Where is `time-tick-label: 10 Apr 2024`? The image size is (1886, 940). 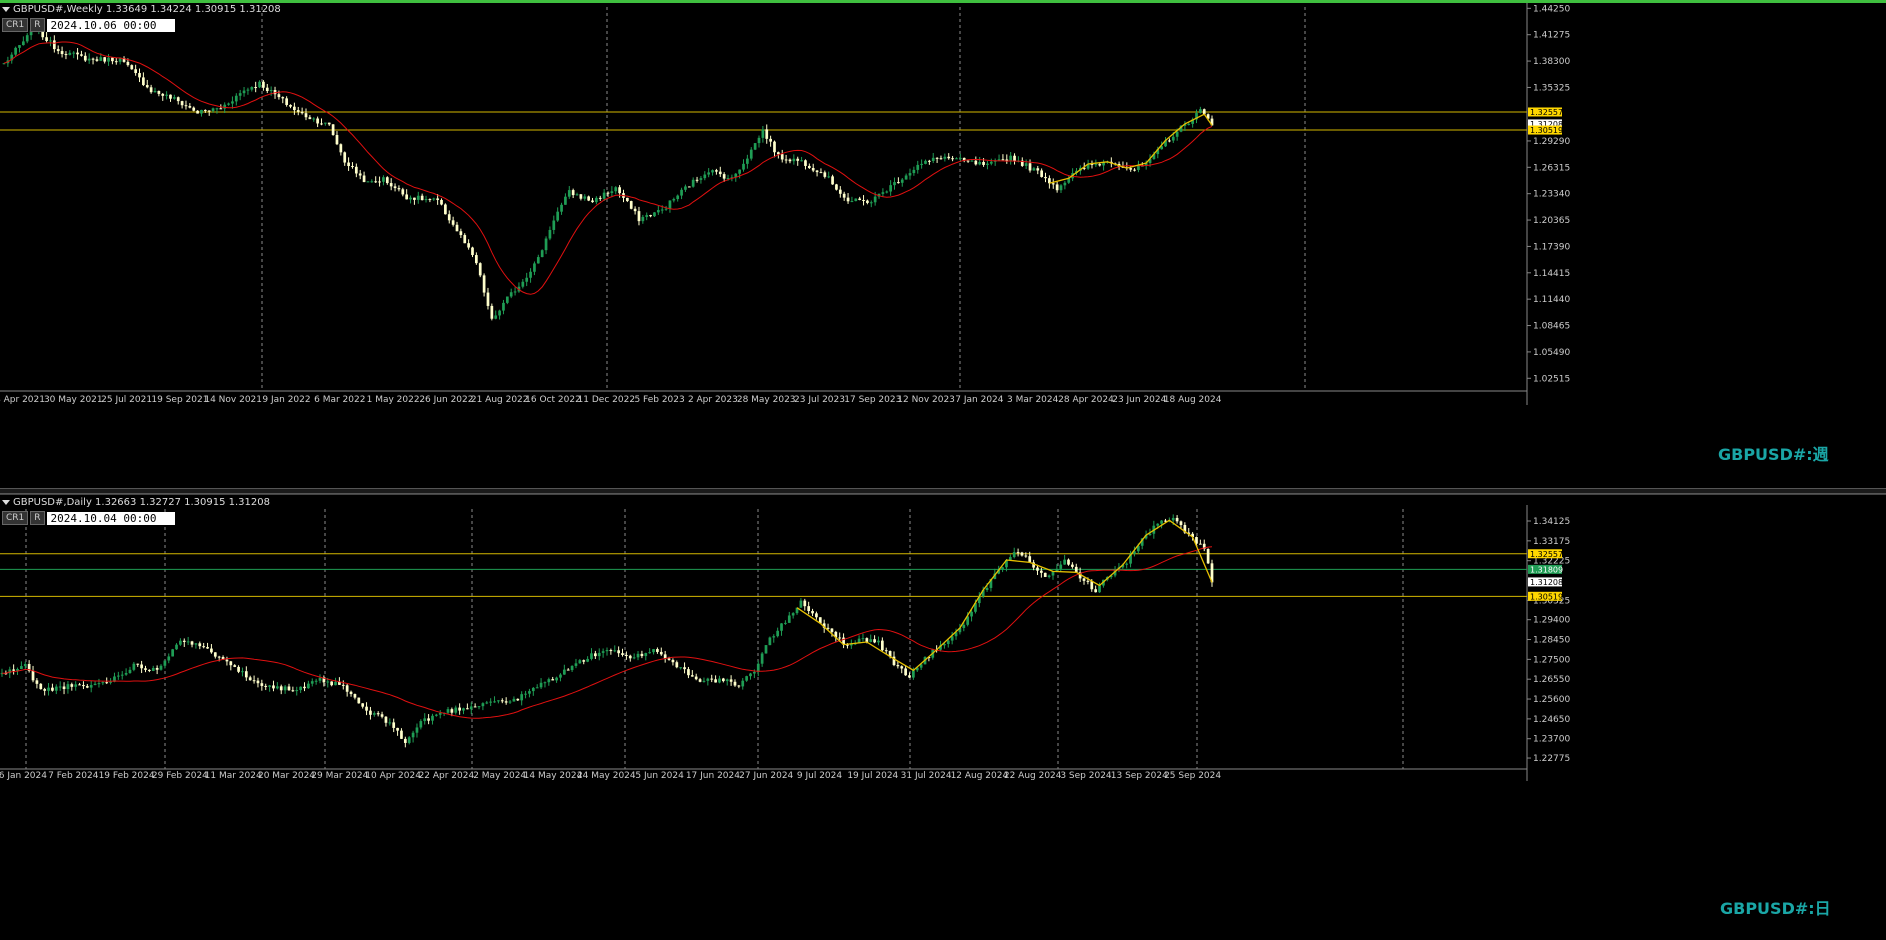
time-tick-label: 10 Apr 2024 is located at coordinates (393, 776).